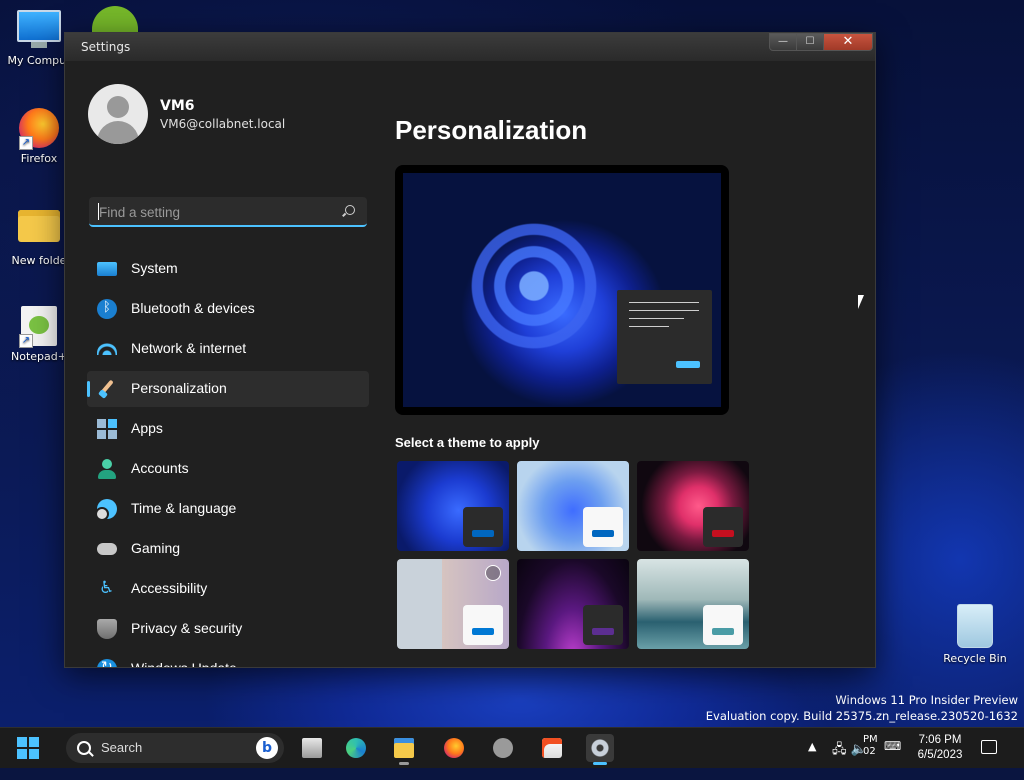 Image resolution: width=1024 pixels, height=780 pixels. I want to click on clock-date: 6/5/2023, so click(940, 755).